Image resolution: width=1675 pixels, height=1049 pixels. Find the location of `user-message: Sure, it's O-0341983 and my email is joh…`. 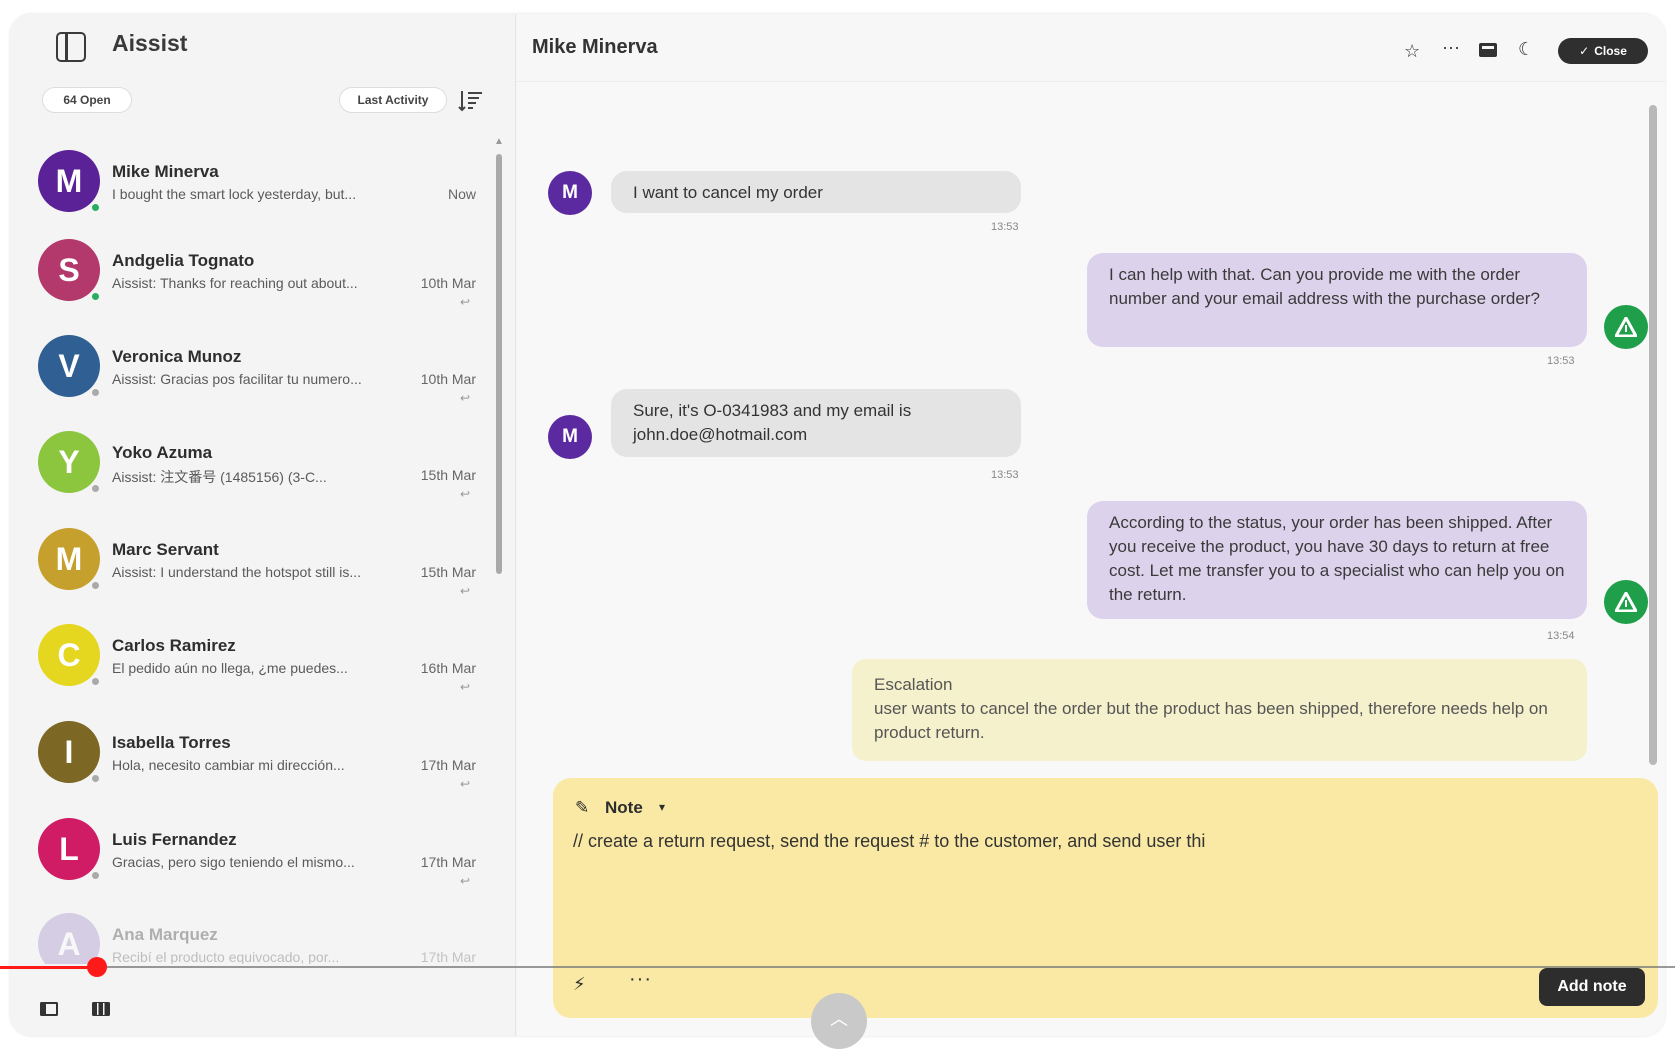

user-message: Sure, it's O-0341983 and my email is joh… is located at coordinates (816, 423).